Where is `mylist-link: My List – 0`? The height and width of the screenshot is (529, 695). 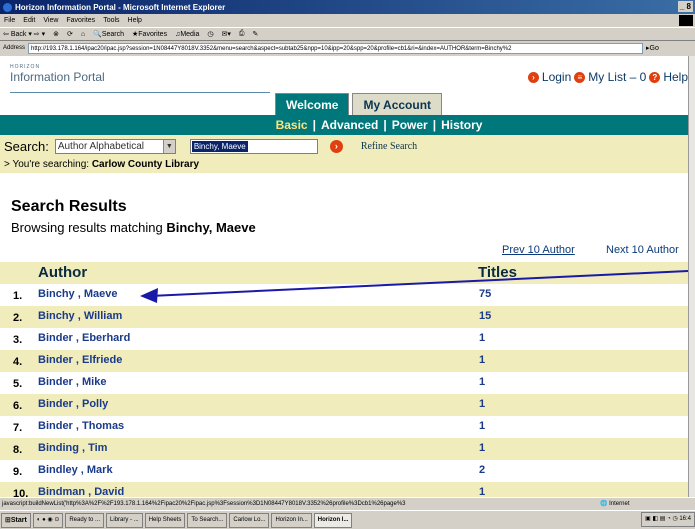
mylist-link: My List – 0 is located at coordinates (617, 77).